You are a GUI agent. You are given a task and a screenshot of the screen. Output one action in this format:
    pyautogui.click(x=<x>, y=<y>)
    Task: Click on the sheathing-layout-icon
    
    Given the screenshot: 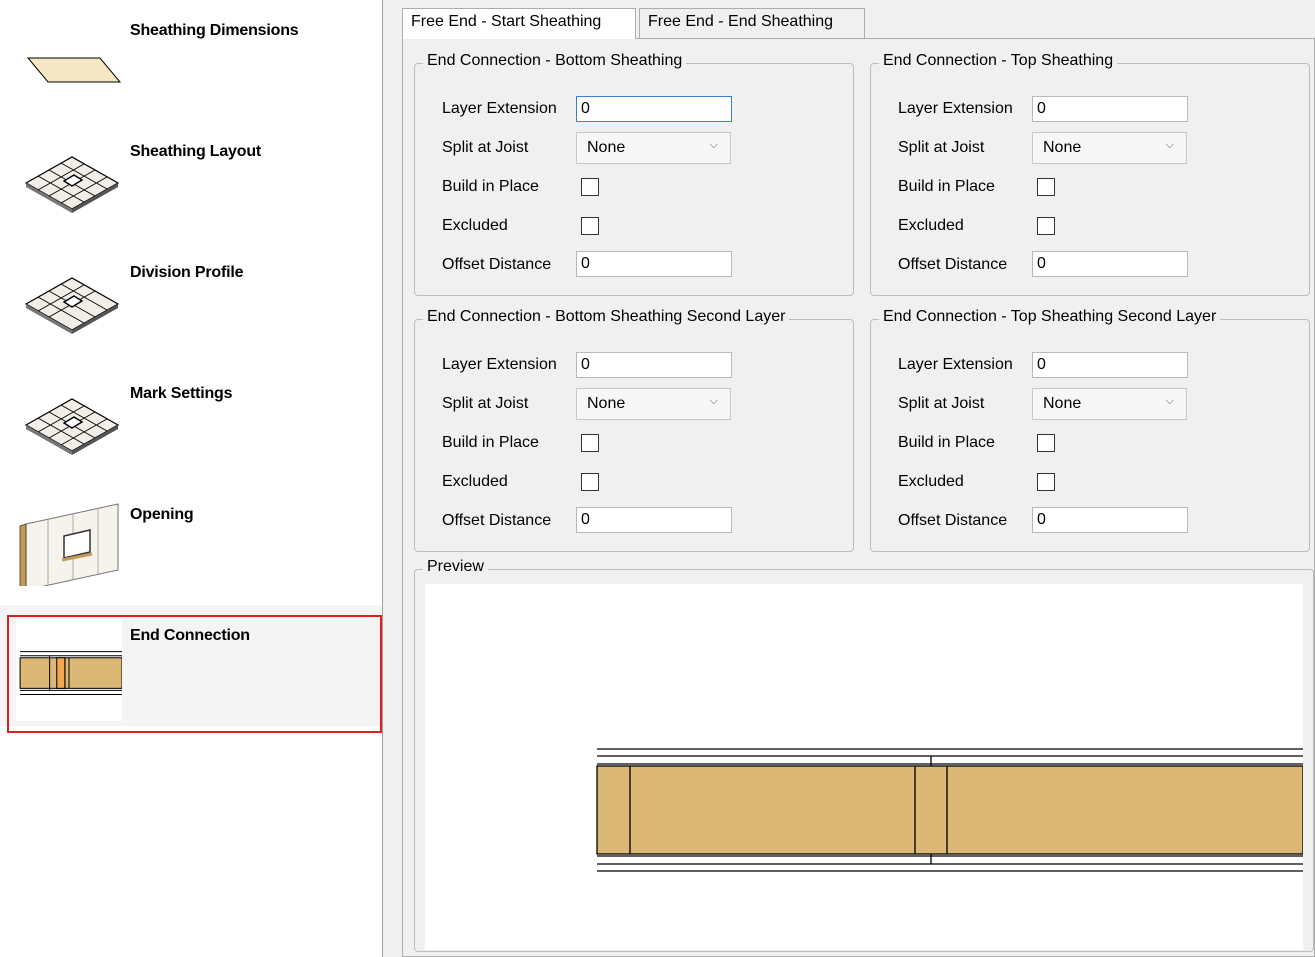 What is the action you would take?
    pyautogui.click(x=72, y=184)
    